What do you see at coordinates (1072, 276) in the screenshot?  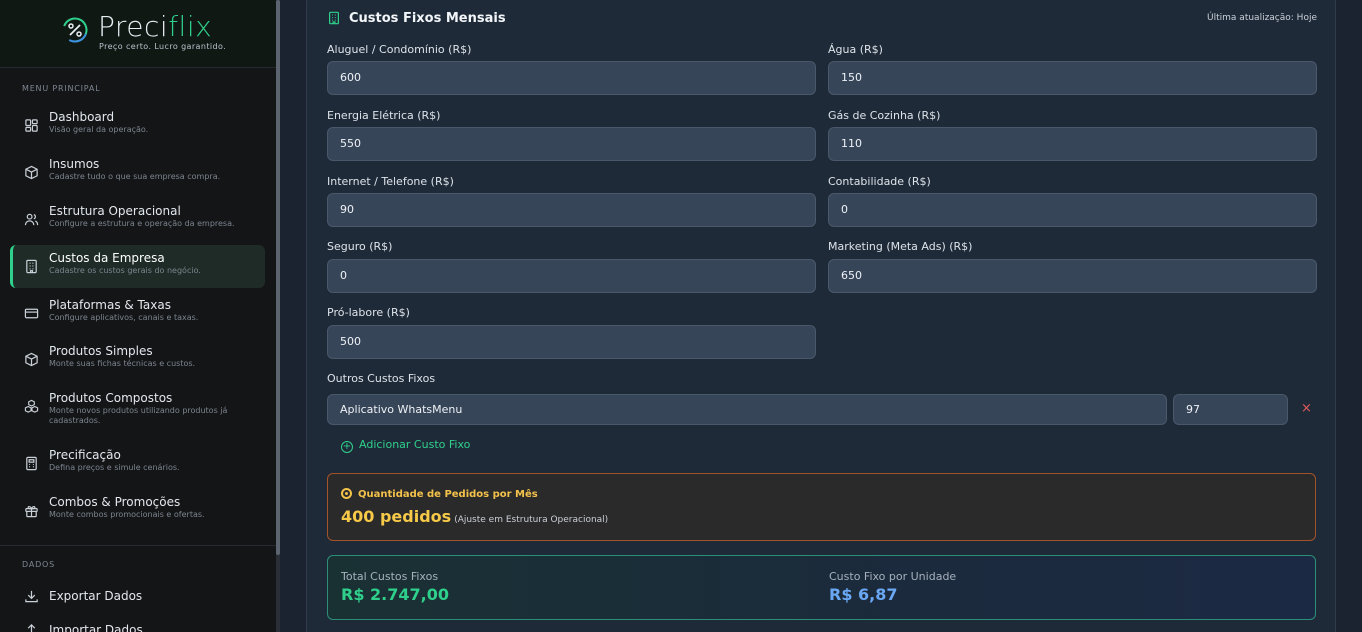 I see `marketing-input: 650` at bounding box center [1072, 276].